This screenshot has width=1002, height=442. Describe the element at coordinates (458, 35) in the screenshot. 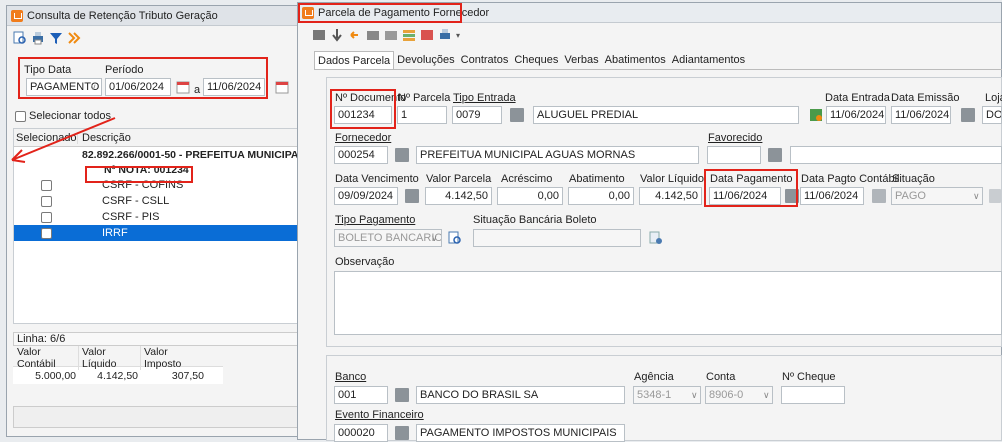

I see `dropdown-arrow-icon: ▾` at that location.